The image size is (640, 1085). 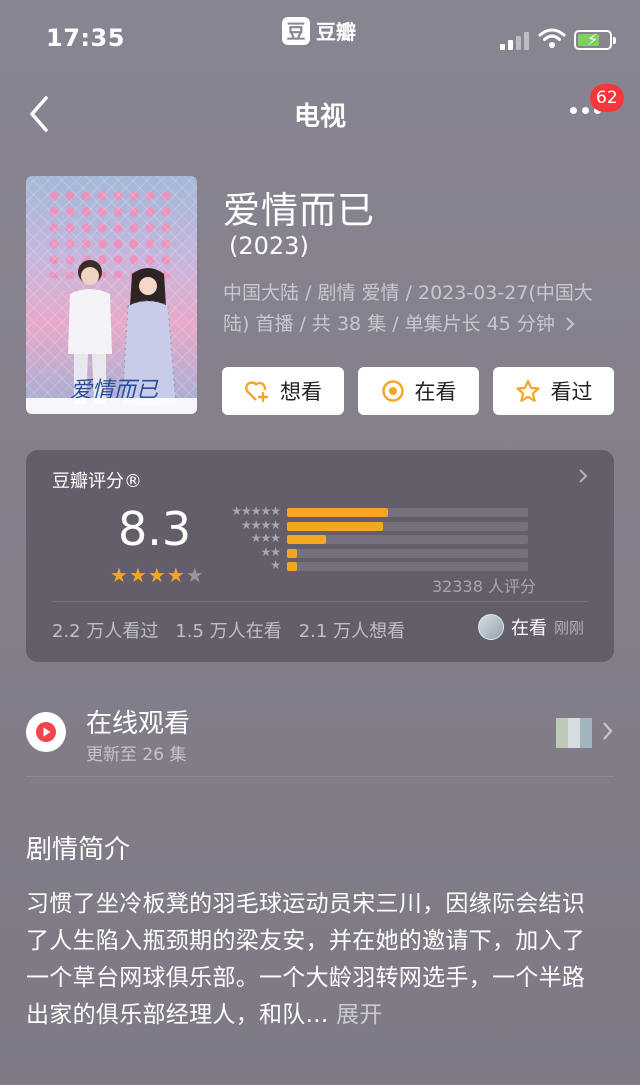 I want to click on distribution-stars: ★★★★, so click(x=260, y=524).